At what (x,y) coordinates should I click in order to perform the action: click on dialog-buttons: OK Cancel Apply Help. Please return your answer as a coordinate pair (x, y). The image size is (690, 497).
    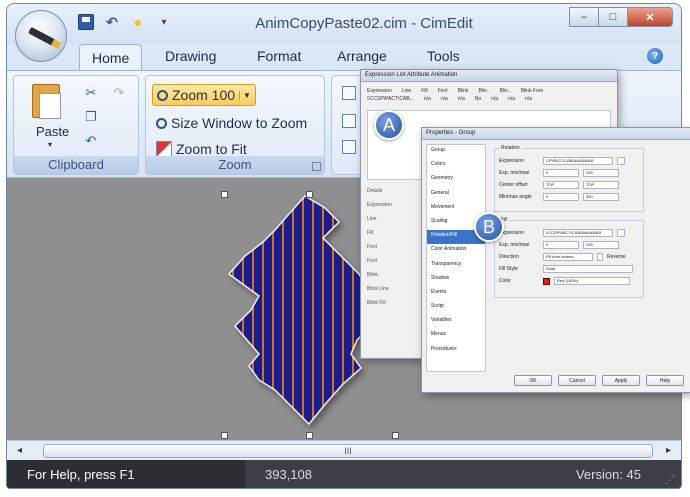
    Looking at the image, I should click on (599, 380).